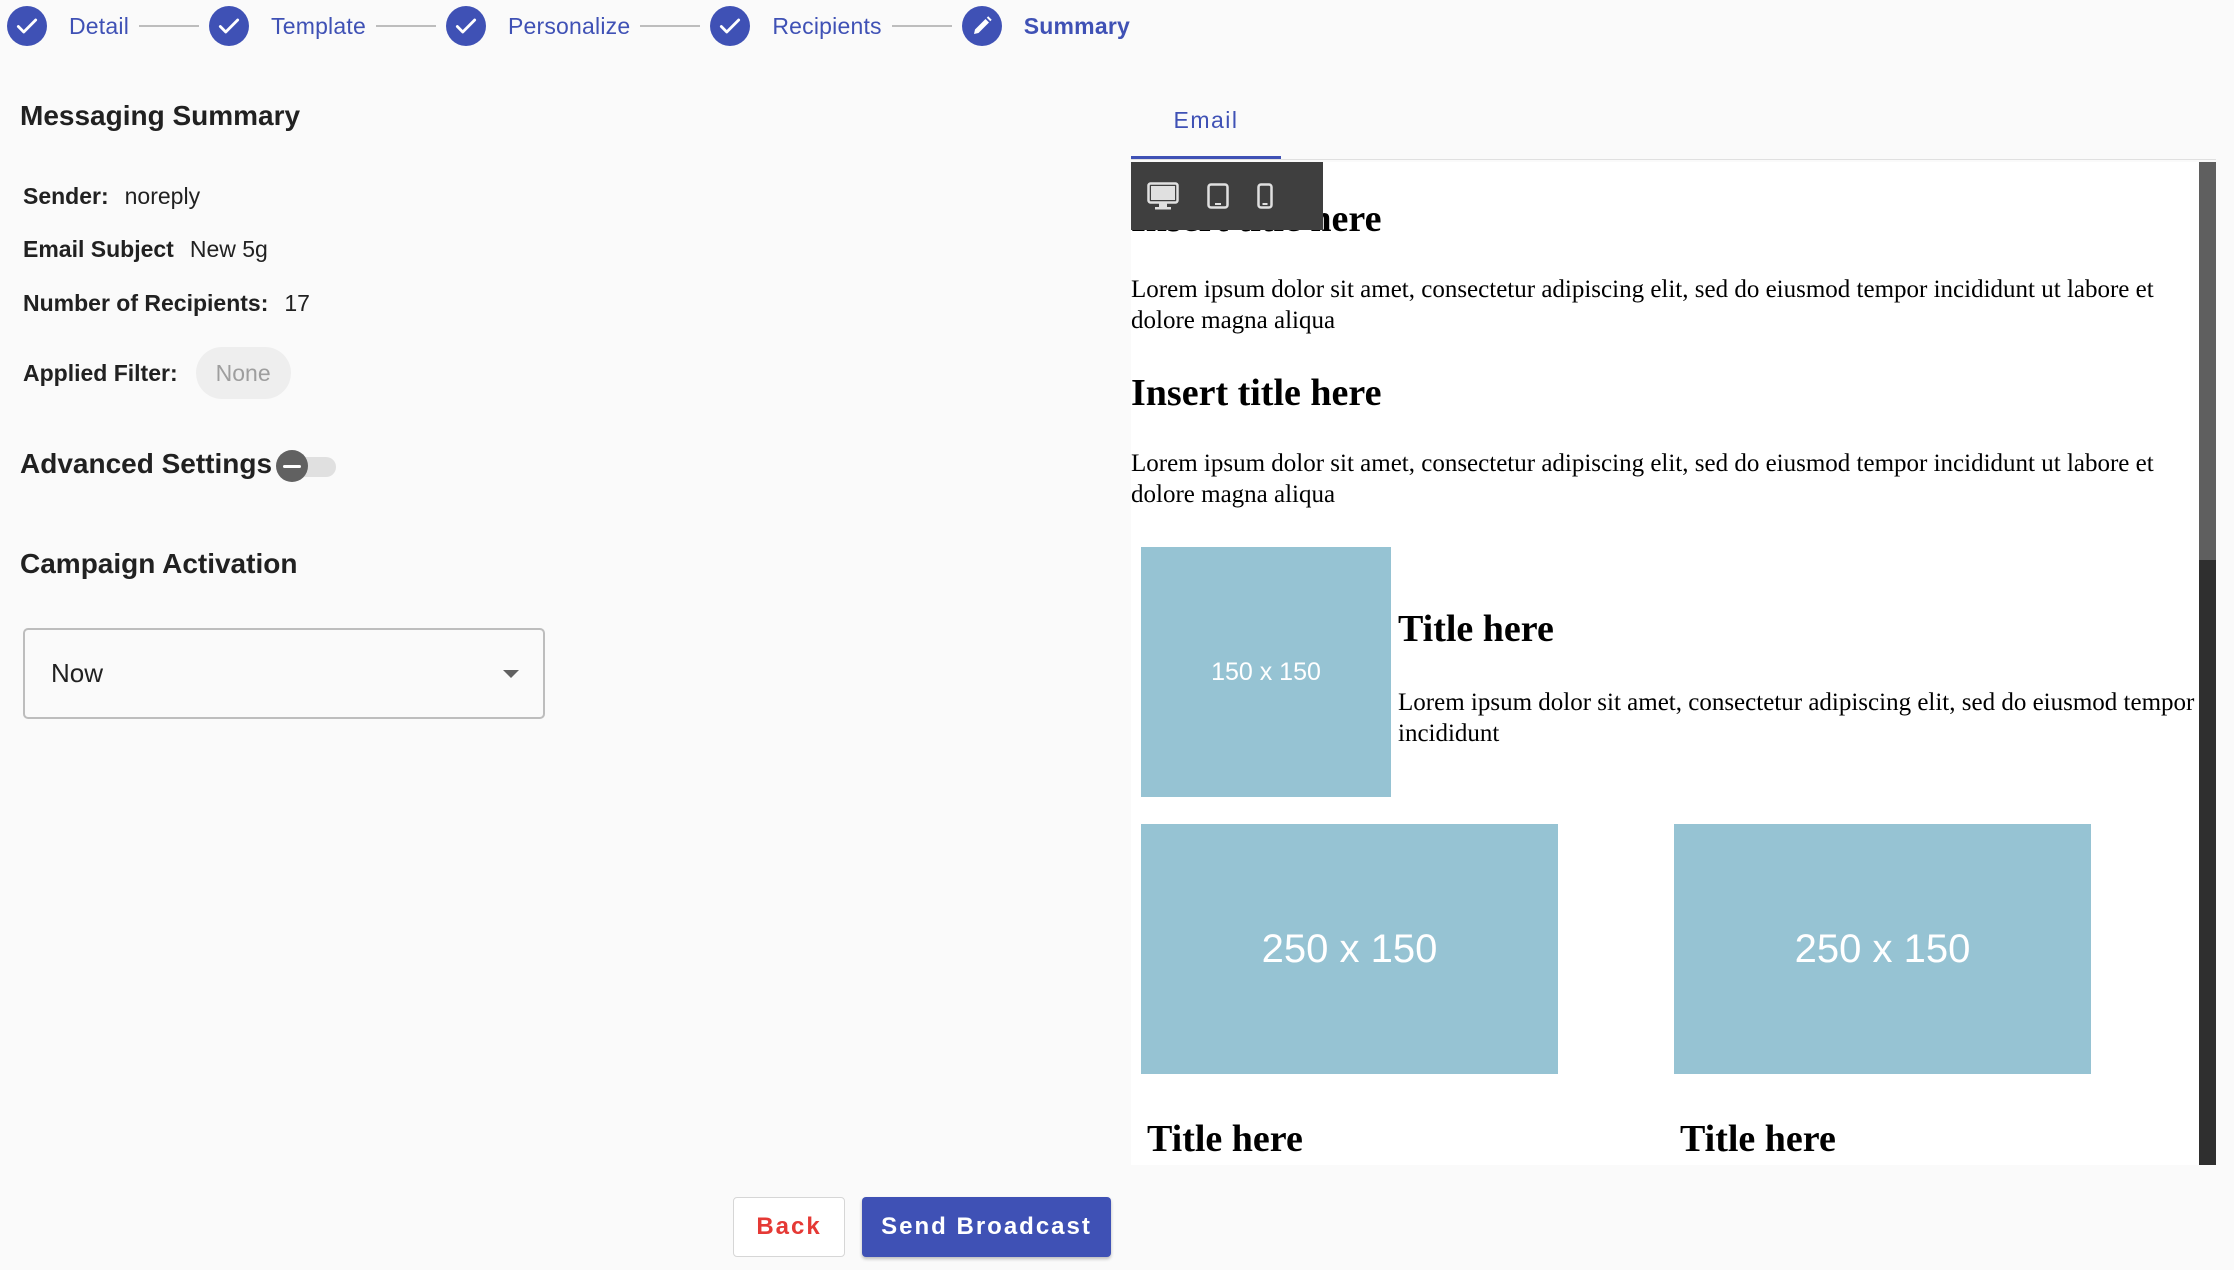 The image size is (2234, 1270). Describe the element at coordinates (986, 1227) in the screenshot. I see `send-broadcast-button: Send Broadcast` at that location.